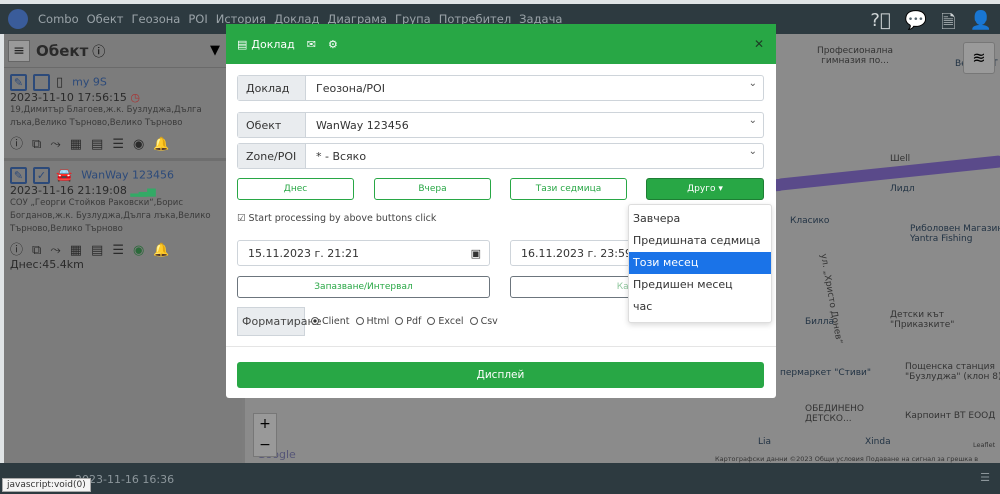 The width and height of the screenshot is (1000, 494). What do you see at coordinates (265, 424) in the screenshot?
I see `zoom-in-button: +` at bounding box center [265, 424].